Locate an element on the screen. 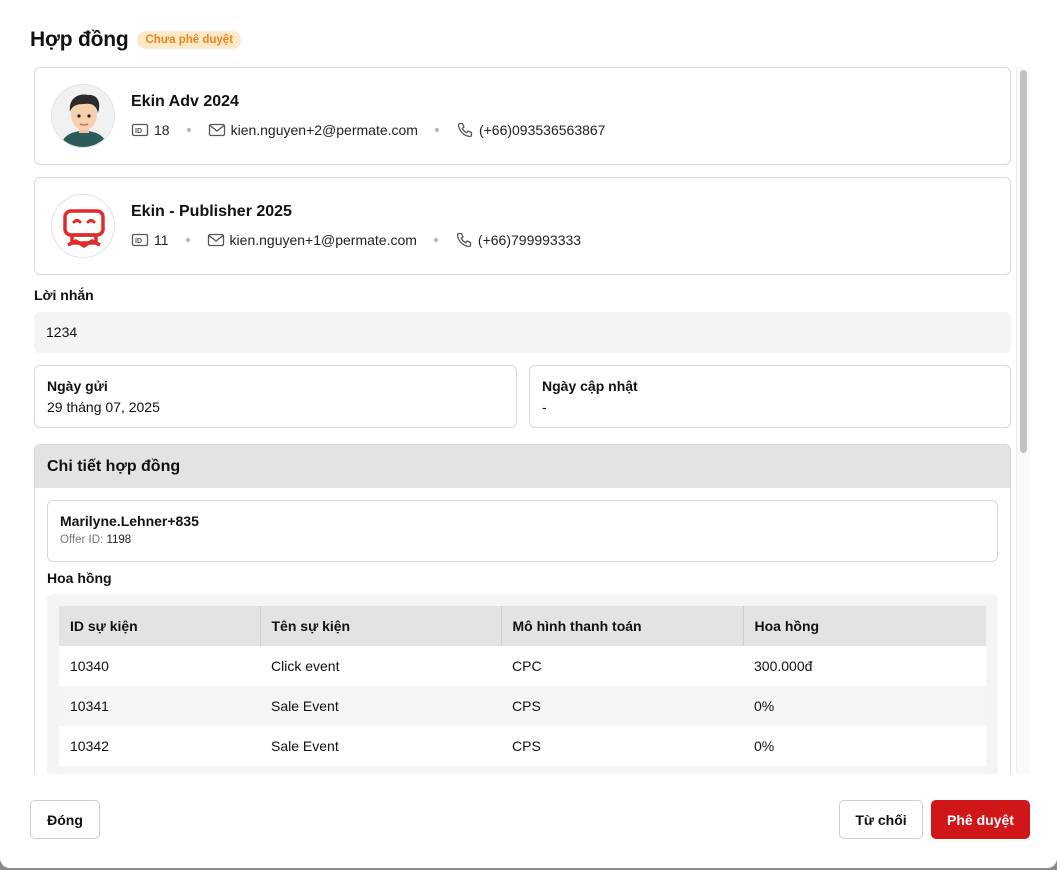 The height and width of the screenshot is (870, 1057). col-header-event-id: ID sự kiện is located at coordinates (160, 626).